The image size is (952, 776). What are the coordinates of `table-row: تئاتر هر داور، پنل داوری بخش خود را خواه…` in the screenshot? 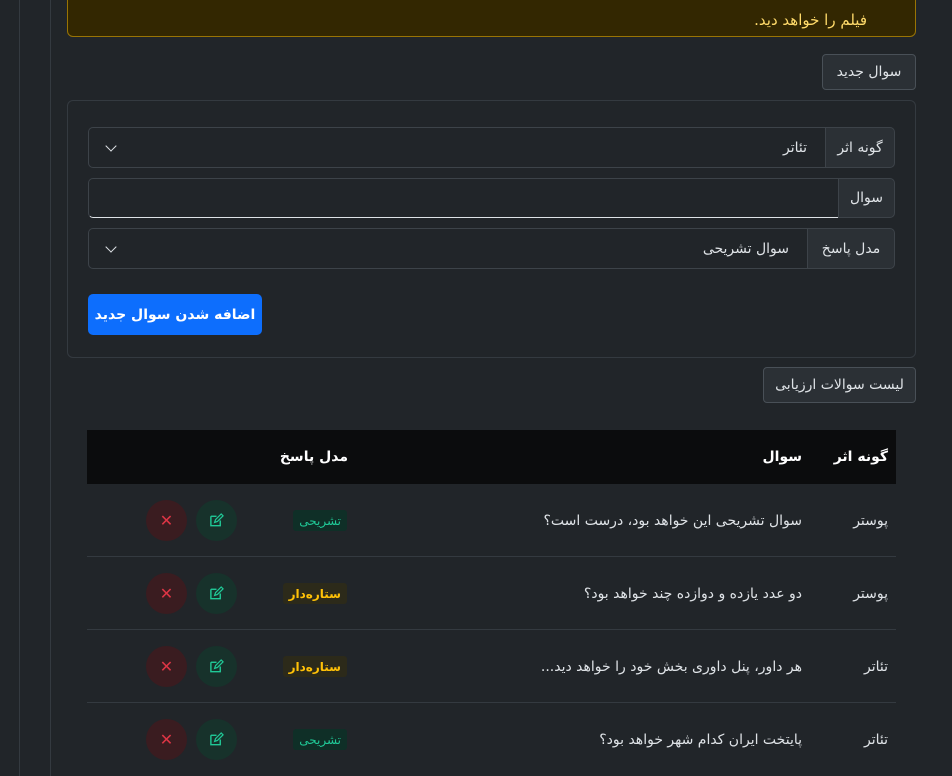 It's located at (491, 666).